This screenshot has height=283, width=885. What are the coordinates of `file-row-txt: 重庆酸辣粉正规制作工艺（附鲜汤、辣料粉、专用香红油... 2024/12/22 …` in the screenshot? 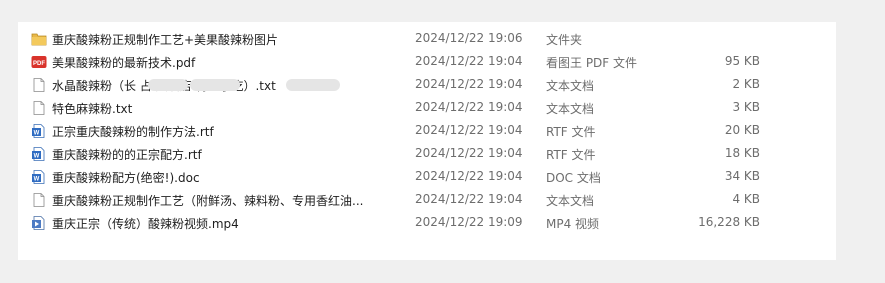 It's located at (418, 199).